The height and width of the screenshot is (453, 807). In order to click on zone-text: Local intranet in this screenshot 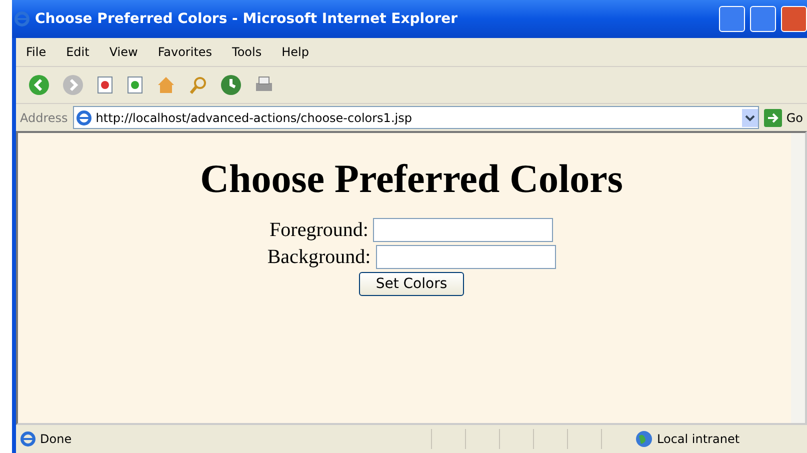, I will do `click(699, 439)`.